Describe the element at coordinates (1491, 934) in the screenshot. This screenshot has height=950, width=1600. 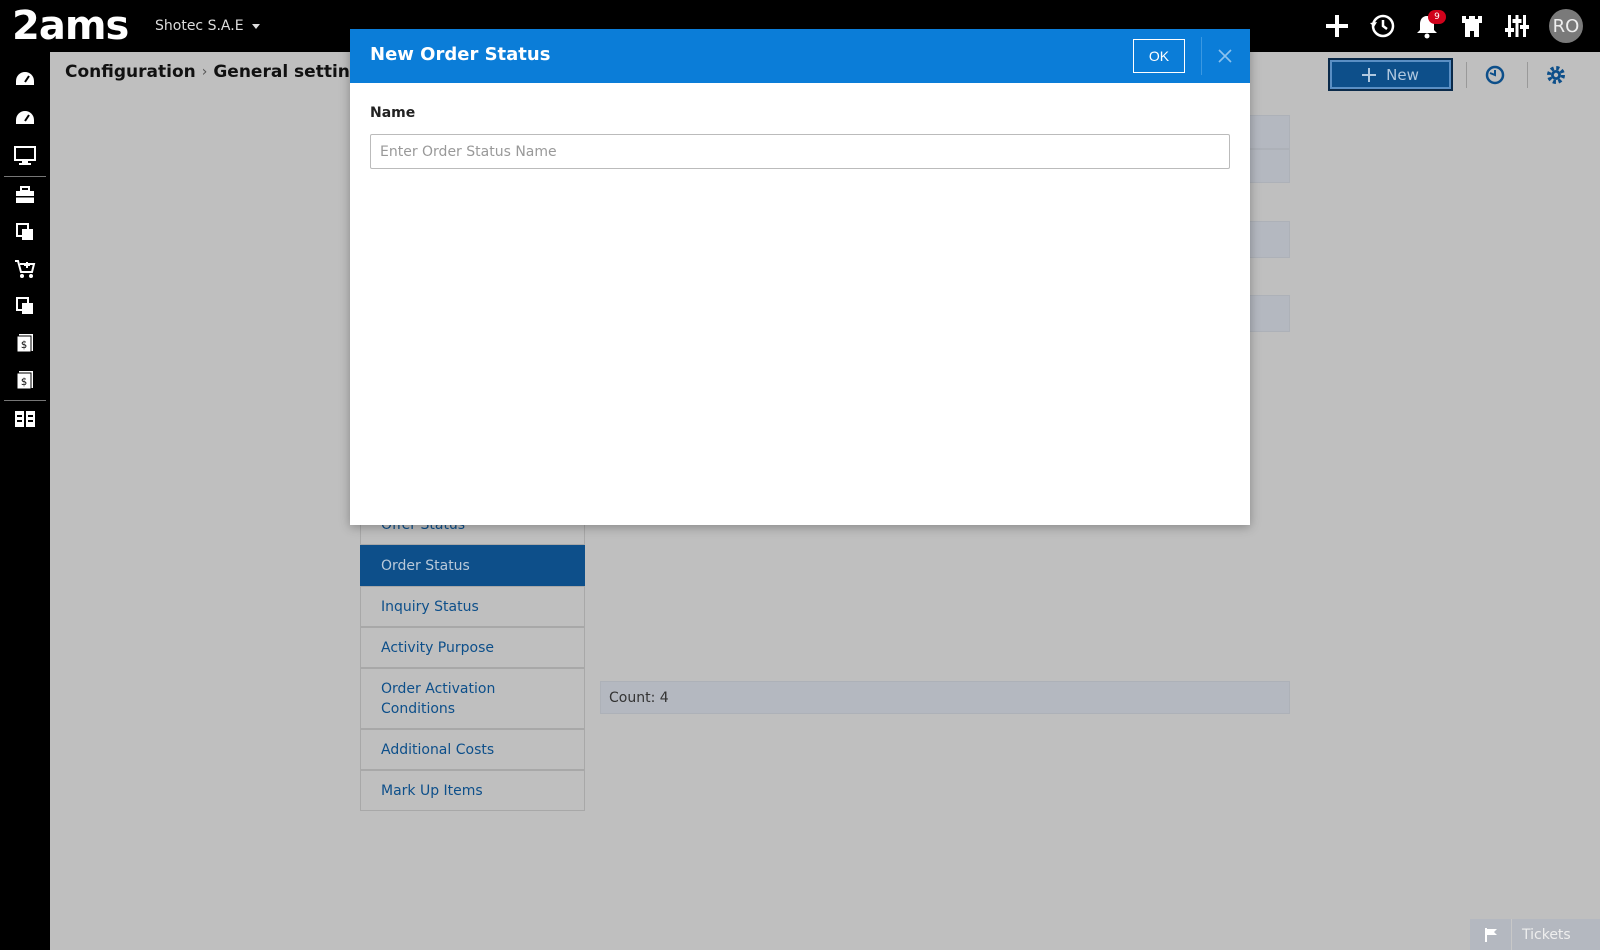
I see `flag-icon` at that location.